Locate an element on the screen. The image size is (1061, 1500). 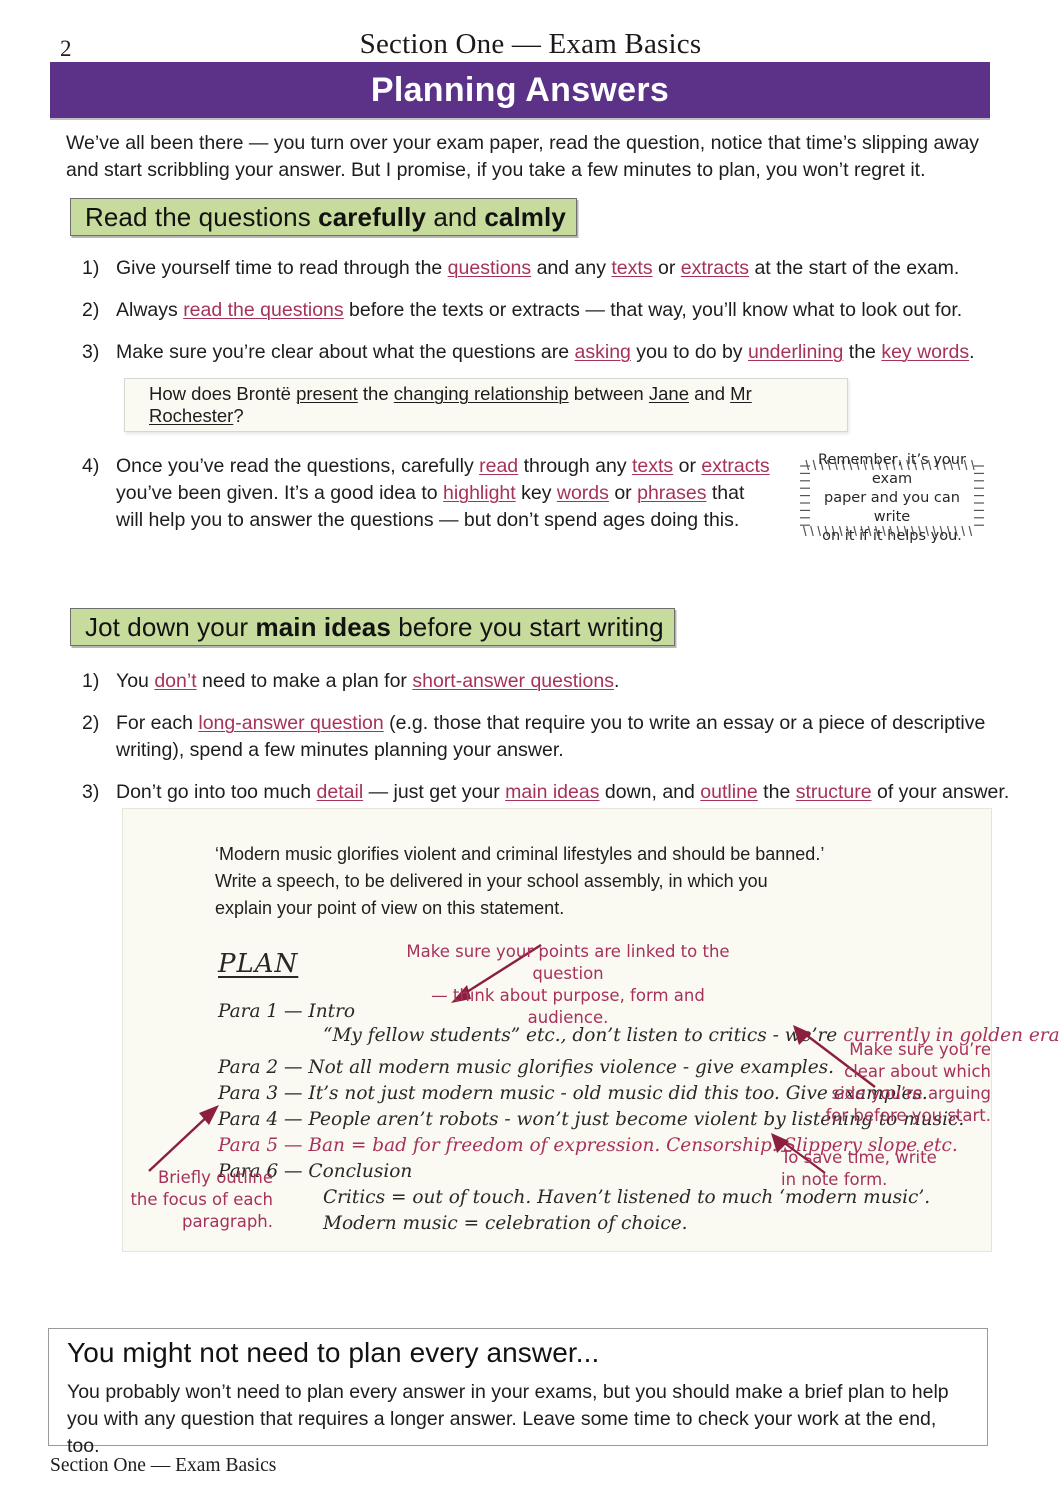
key-term: main ideas is located at coordinates (552, 792).